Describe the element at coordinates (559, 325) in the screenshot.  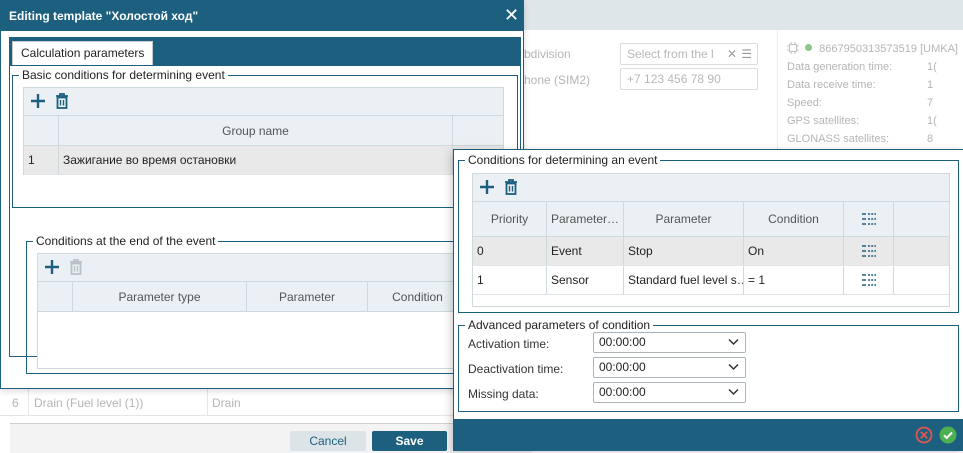
I see `advanced-parameters-legend: Advanced parameters of condition` at that location.